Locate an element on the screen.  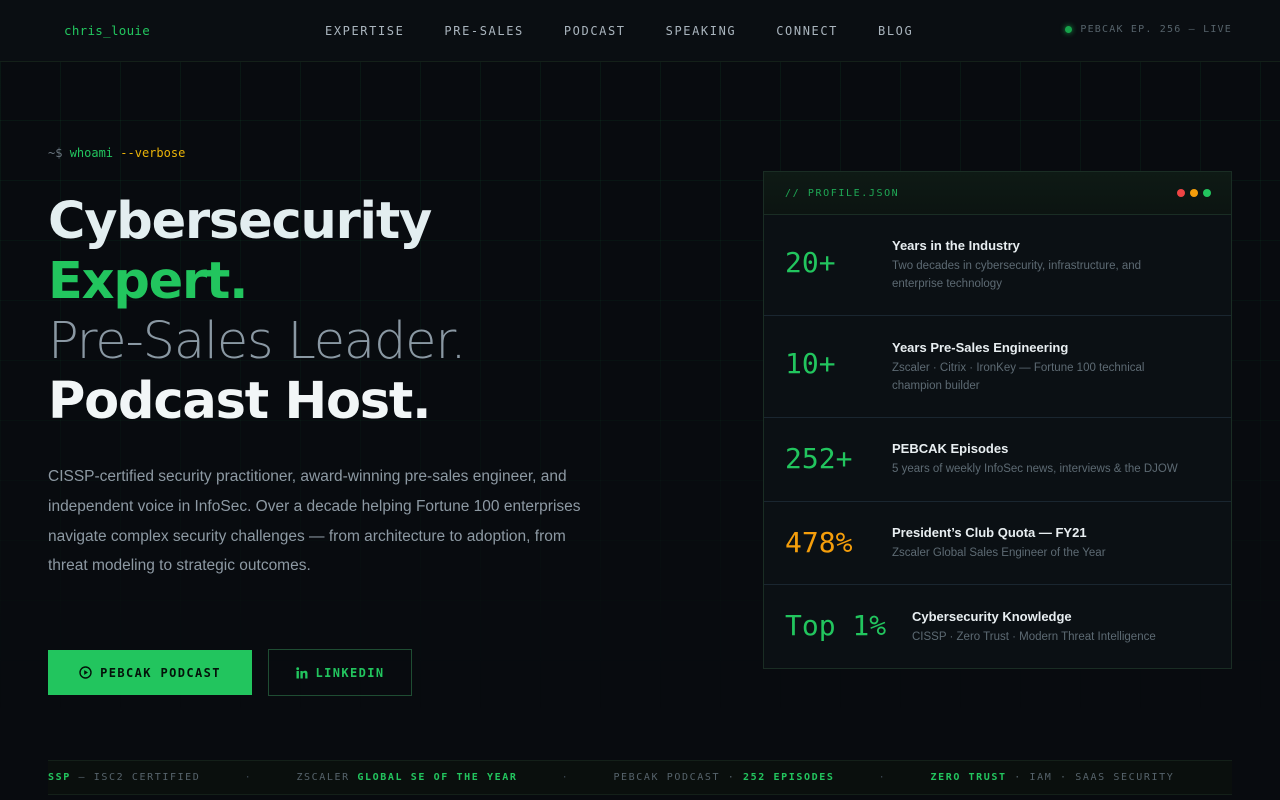
live-dot-icon is located at coordinates (1069, 29).